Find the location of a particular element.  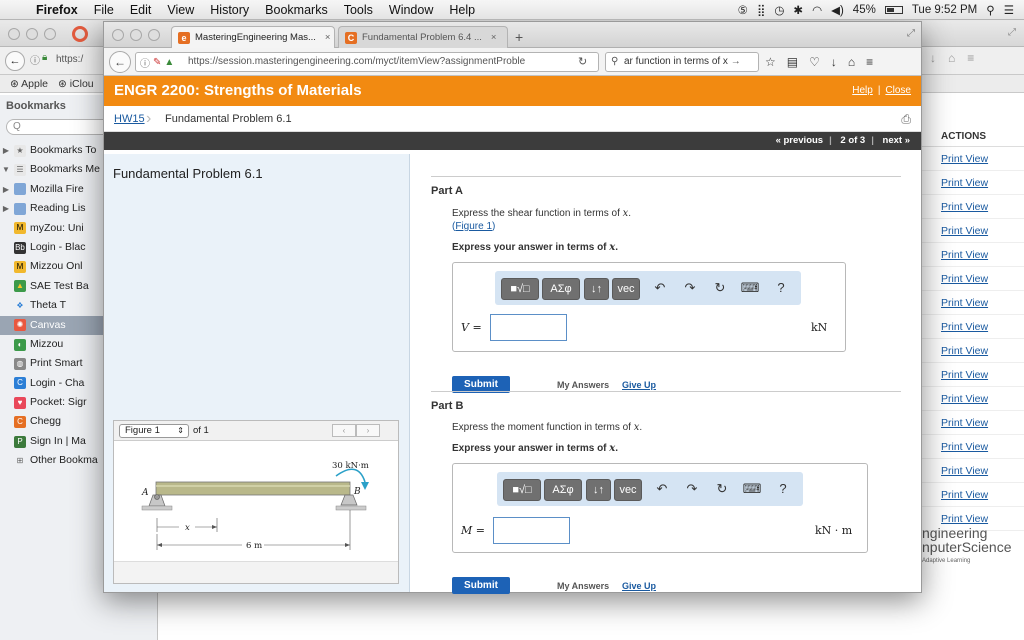

close-window-button is located at coordinates (14, 34).